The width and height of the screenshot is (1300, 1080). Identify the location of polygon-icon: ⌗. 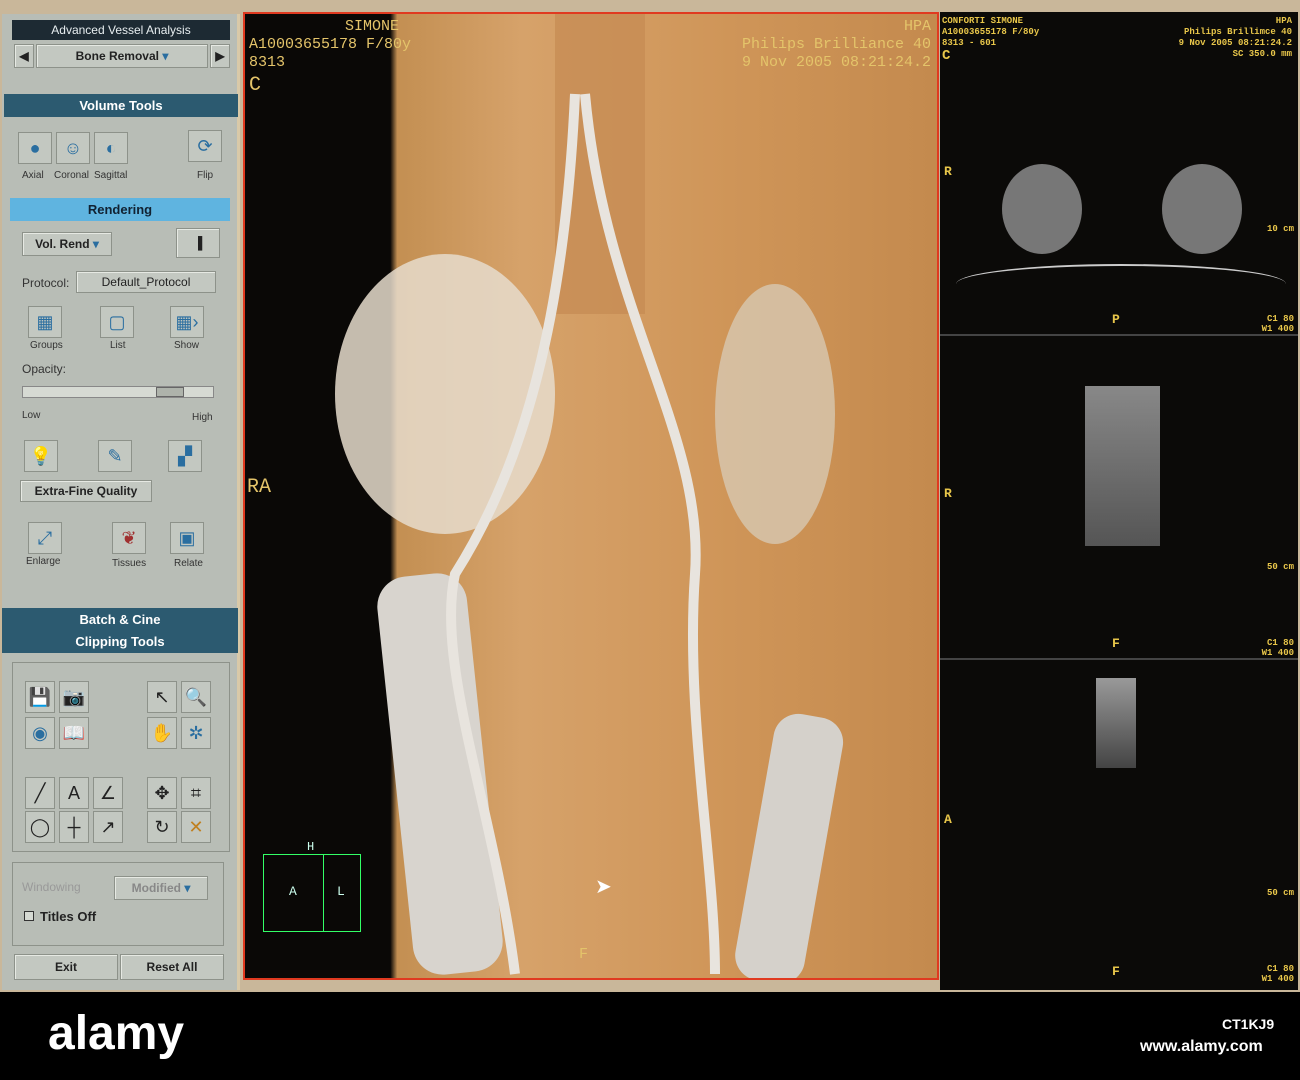
(196, 793).